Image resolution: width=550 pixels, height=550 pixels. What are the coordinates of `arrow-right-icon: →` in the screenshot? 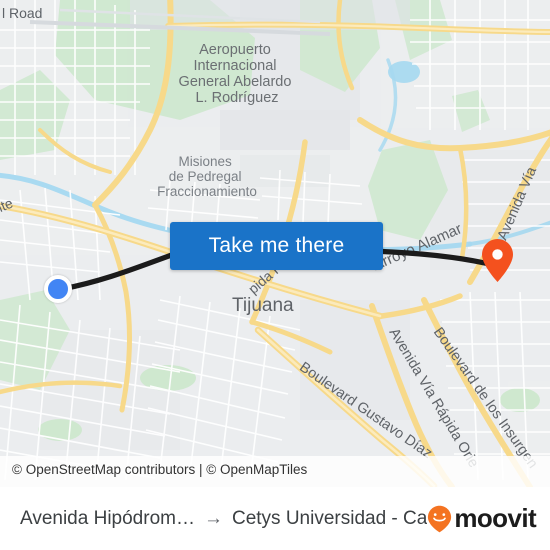 It's located at (213, 518).